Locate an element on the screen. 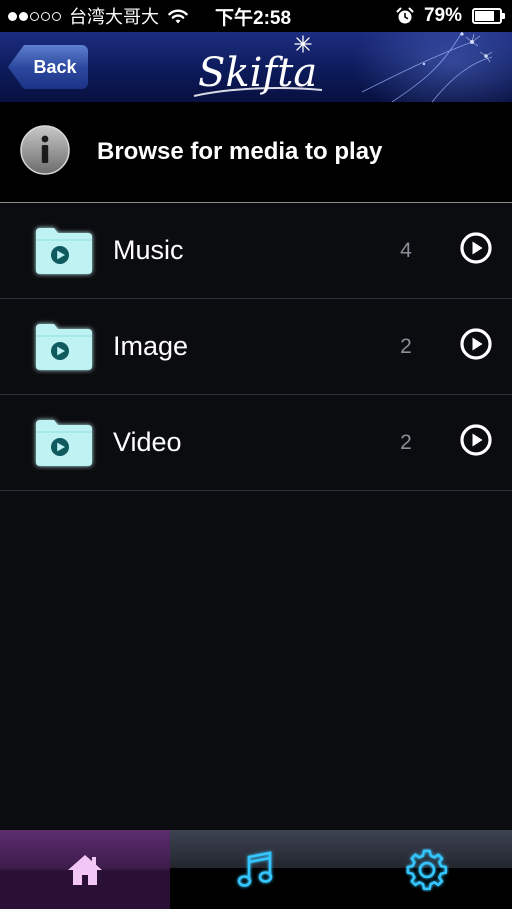  tab-music is located at coordinates (255, 869).